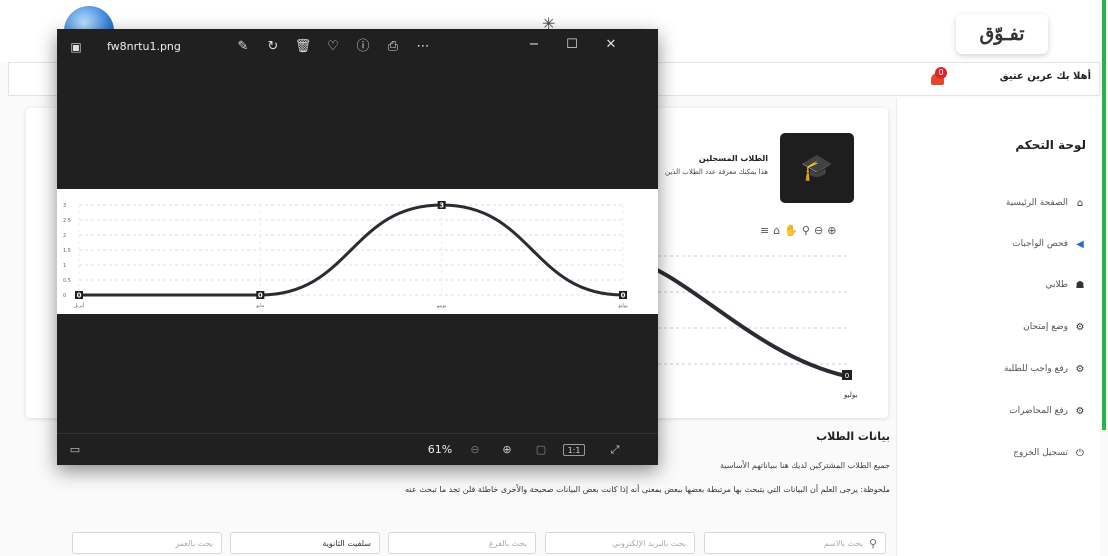 Image resolution: width=1108 pixels, height=556 pixels. I want to click on zoom-level: 61%, so click(440, 449).